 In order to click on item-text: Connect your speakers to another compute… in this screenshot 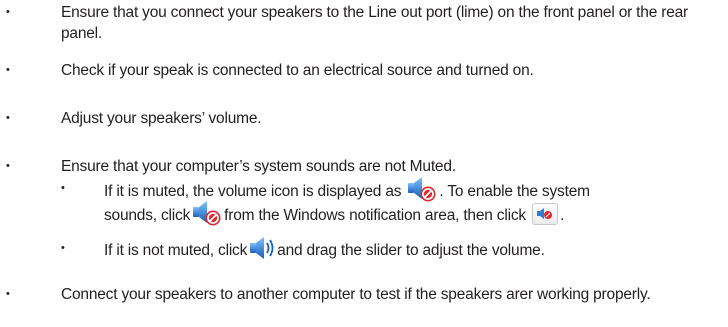, I will do `click(356, 294)`.